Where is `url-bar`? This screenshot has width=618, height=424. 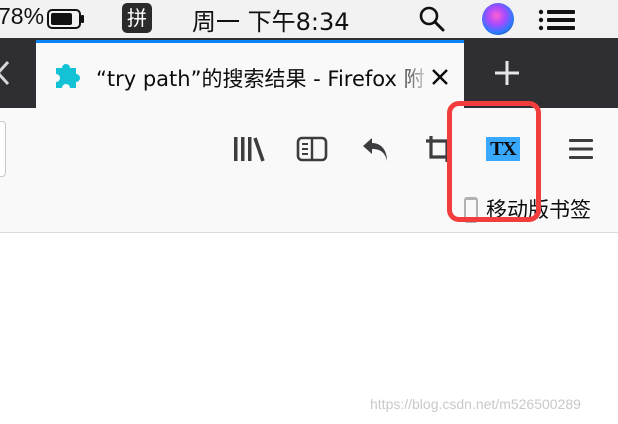 url-bar is located at coordinates (3, 149).